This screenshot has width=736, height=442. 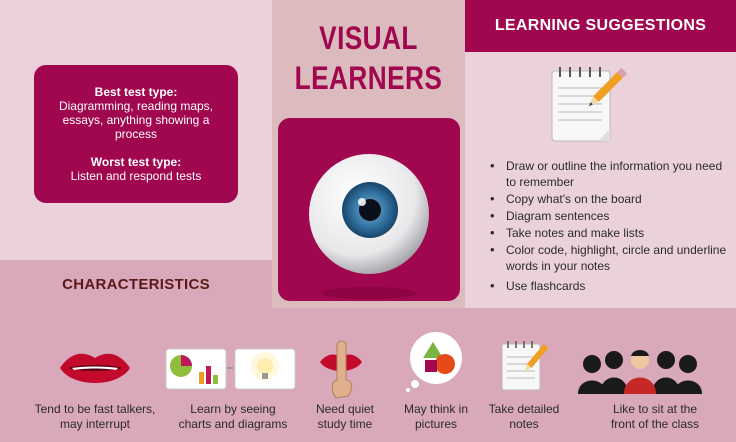 I want to click on finger-on-lips-icon, so click(x=341, y=369).